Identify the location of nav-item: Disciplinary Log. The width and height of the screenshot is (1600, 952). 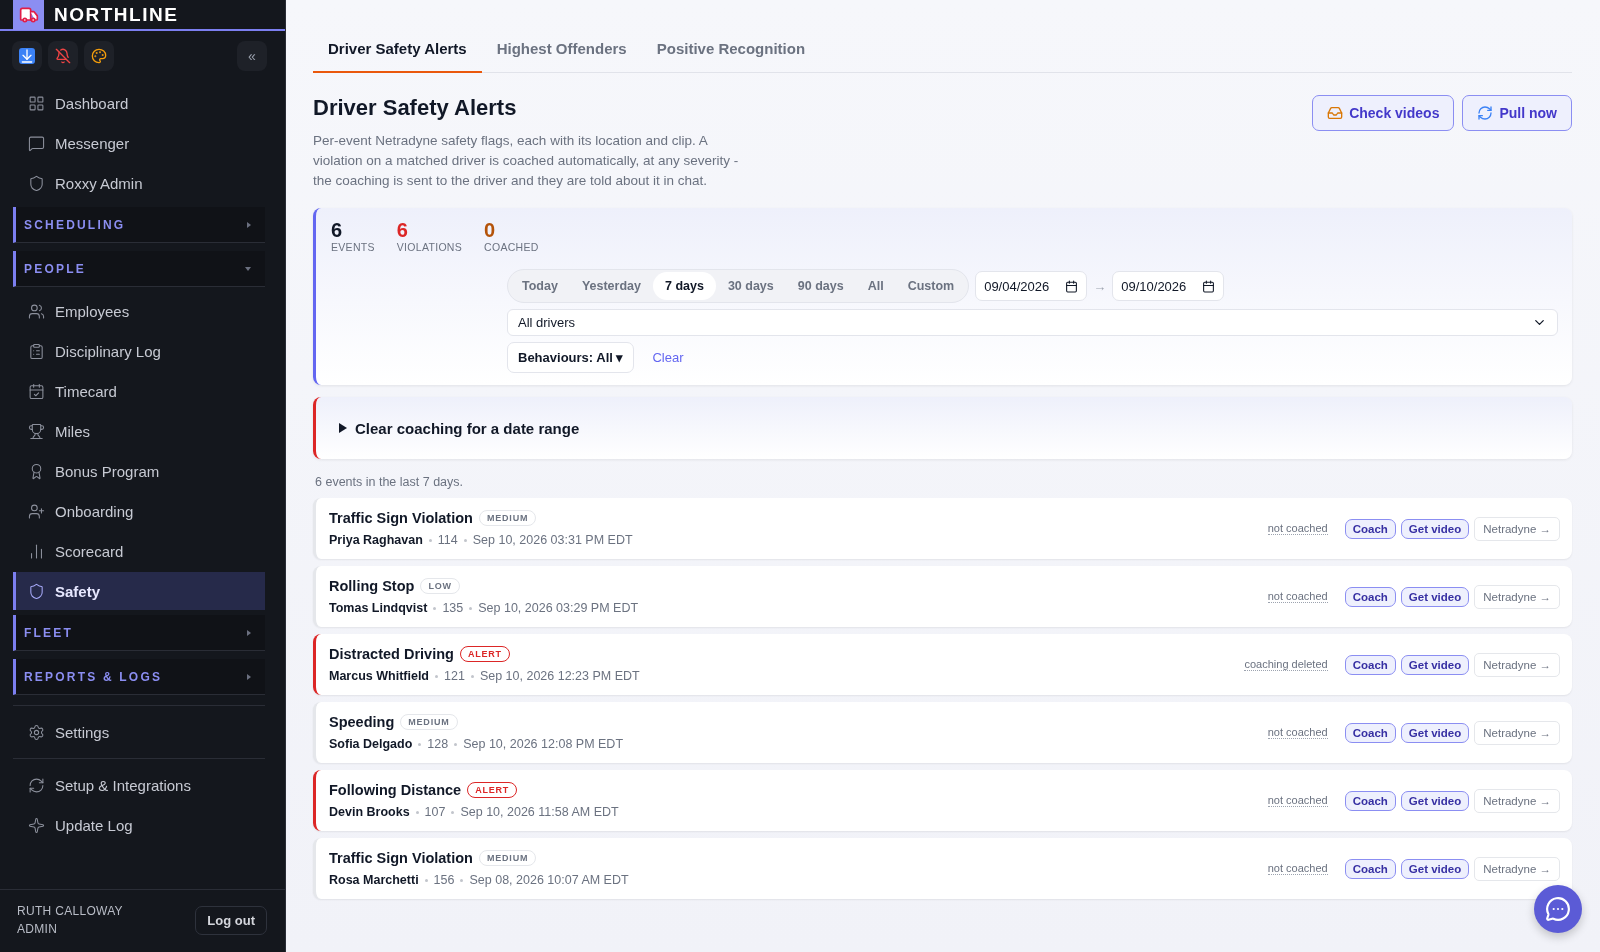
(139, 351).